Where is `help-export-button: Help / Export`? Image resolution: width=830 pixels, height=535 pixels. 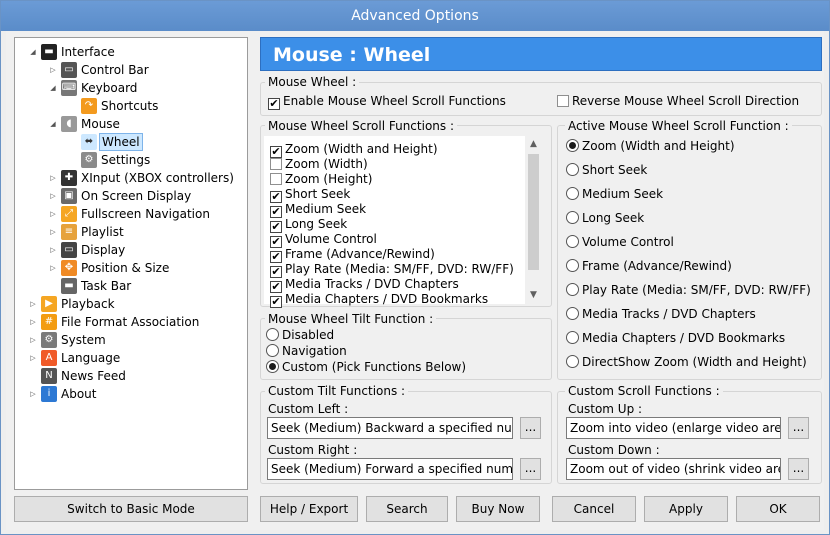 help-export-button: Help / Export is located at coordinates (309, 509).